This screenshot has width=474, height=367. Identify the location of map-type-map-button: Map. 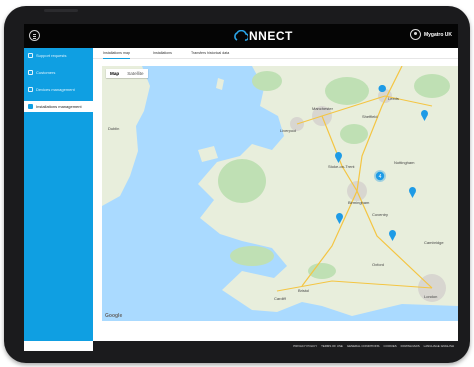
(114, 73).